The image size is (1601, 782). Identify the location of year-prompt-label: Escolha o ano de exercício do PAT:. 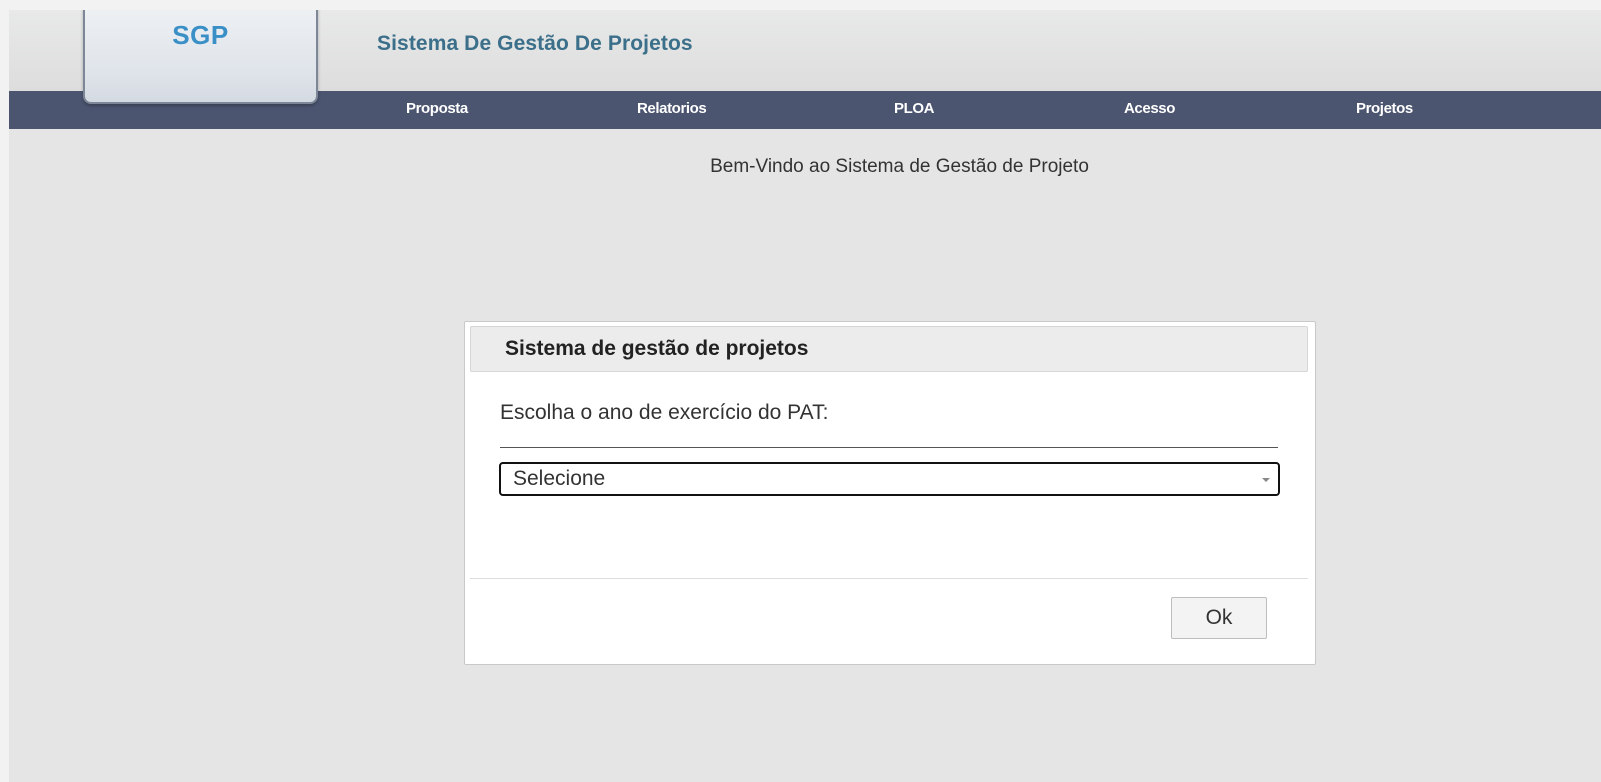
(664, 412).